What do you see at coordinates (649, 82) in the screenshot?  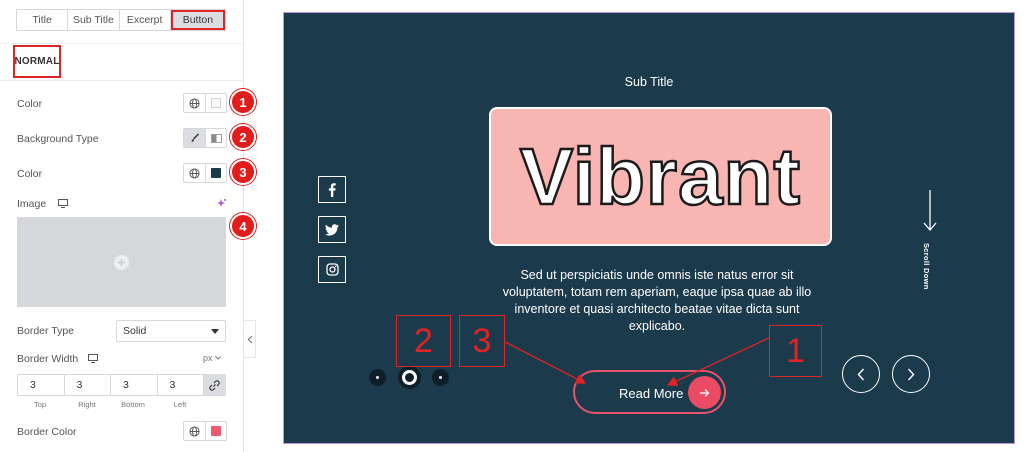 I see `slide-subtitle: Sub Title` at bounding box center [649, 82].